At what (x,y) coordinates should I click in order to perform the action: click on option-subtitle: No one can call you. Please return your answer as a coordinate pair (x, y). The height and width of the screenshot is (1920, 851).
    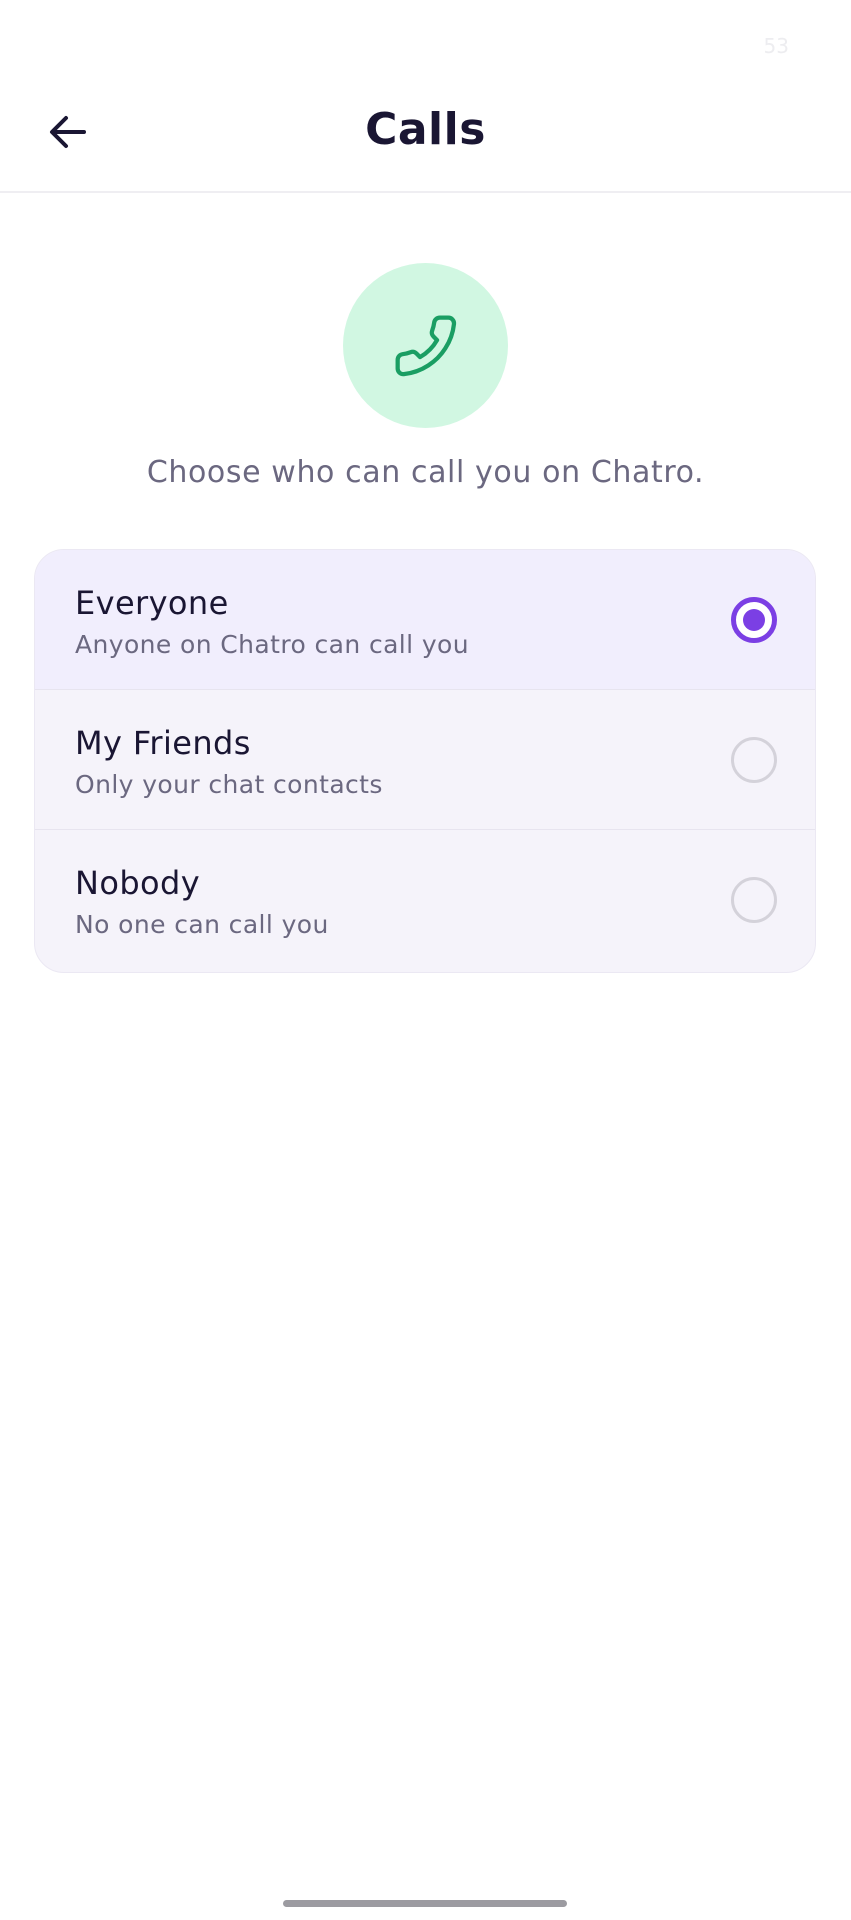
    Looking at the image, I should click on (202, 924).